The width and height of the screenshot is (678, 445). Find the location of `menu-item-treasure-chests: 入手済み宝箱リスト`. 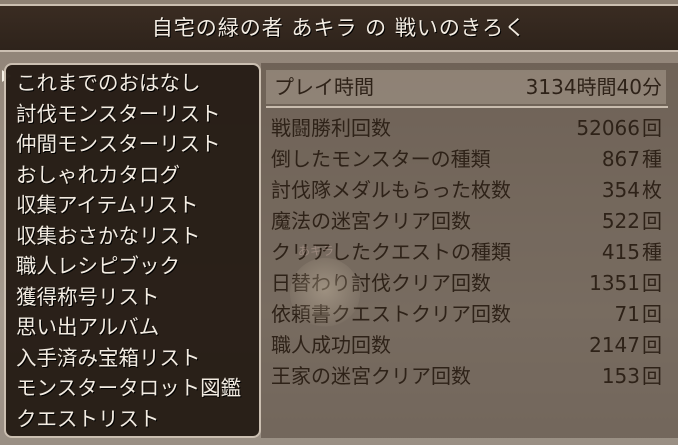

menu-item-treasure-chests: 入手済み宝箱リスト is located at coordinates (128, 358).